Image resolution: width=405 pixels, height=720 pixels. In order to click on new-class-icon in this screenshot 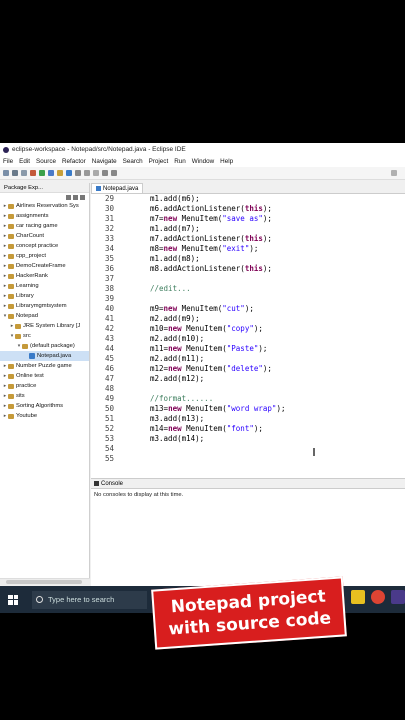, I will do `click(69, 173)`.